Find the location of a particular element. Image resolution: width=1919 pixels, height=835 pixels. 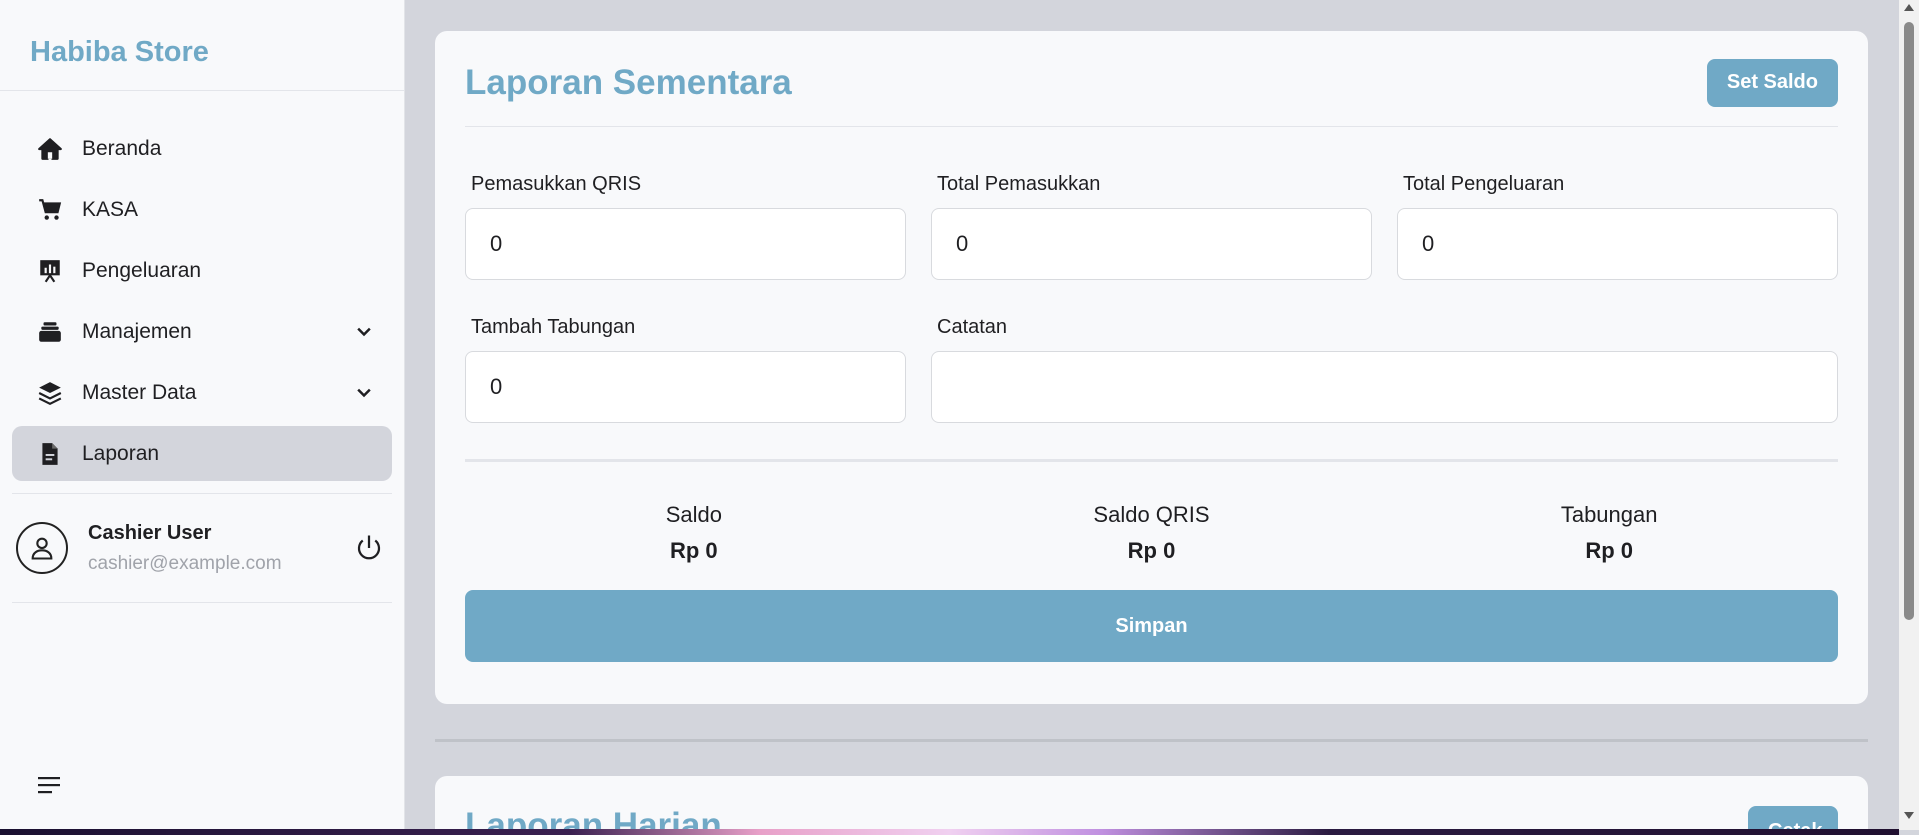

catatan-input is located at coordinates (1384, 387).